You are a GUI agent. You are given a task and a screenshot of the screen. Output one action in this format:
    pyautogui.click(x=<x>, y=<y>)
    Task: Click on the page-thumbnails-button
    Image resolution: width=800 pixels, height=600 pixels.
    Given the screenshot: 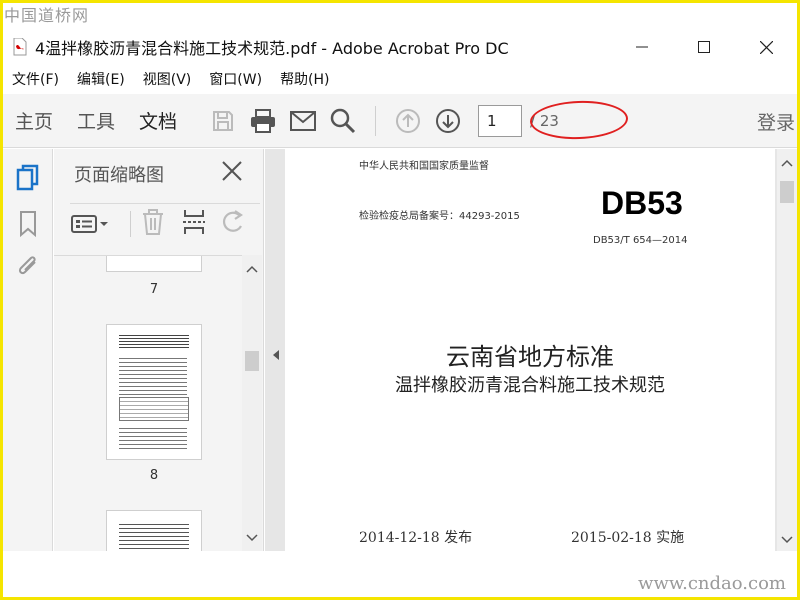 What is the action you would take?
    pyautogui.click(x=28, y=178)
    